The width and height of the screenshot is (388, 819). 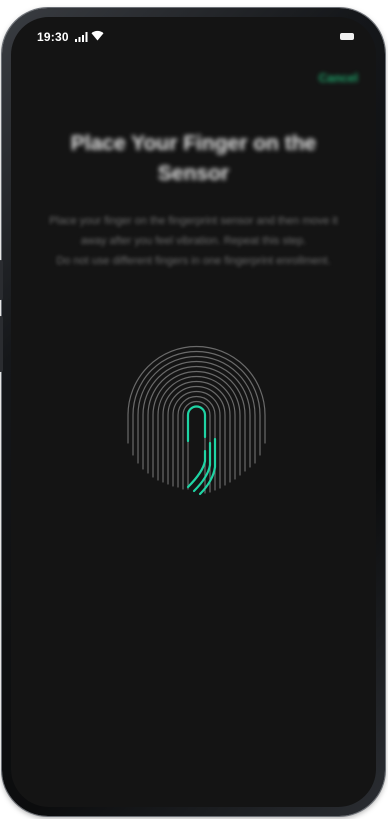 What do you see at coordinates (53, 37) in the screenshot?
I see `status-time: 19:30` at bounding box center [53, 37].